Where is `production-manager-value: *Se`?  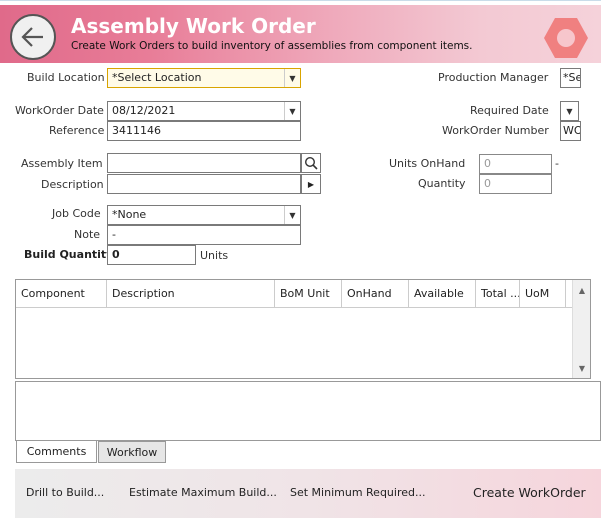 production-manager-value: *Se is located at coordinates (572, 77).